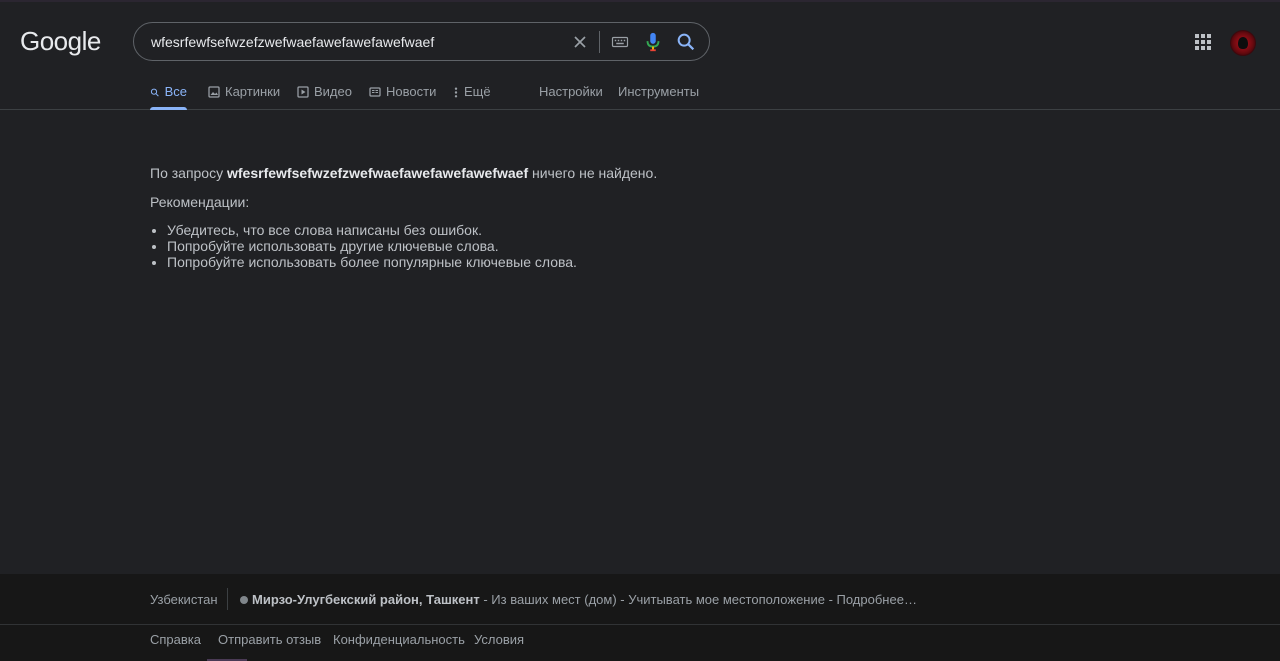 Image resolution: width=1280 pixels, height=661 pixels. Describe the element at coordinates (554, 599) in the screenshot. I see `location-source: - Из ваших мест (дом) -` at that location.